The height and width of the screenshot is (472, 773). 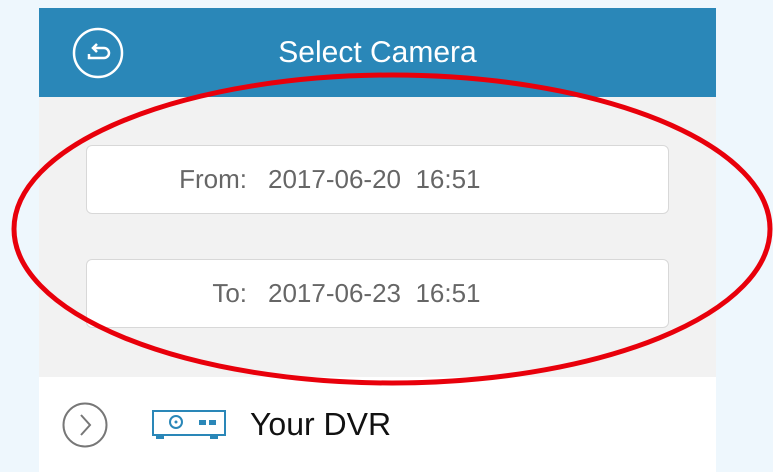 I want to click on dvr-icon, so click(x=189, y=425).